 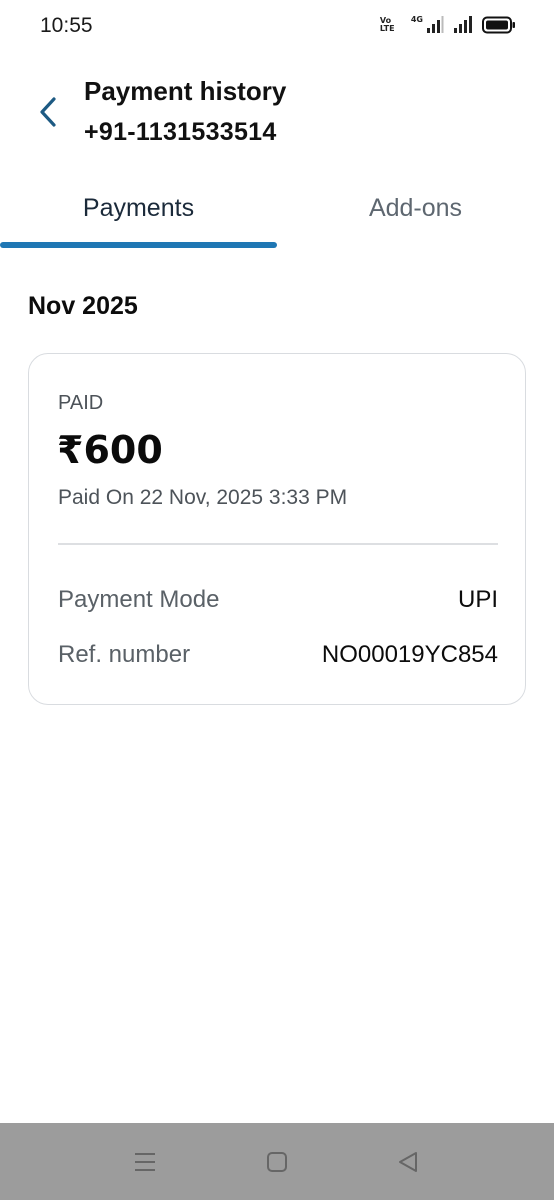 What do you see at coordinates (66, 25) in the screenshot?
I see `status-time: 10:55` at bounding box center [66, 25].